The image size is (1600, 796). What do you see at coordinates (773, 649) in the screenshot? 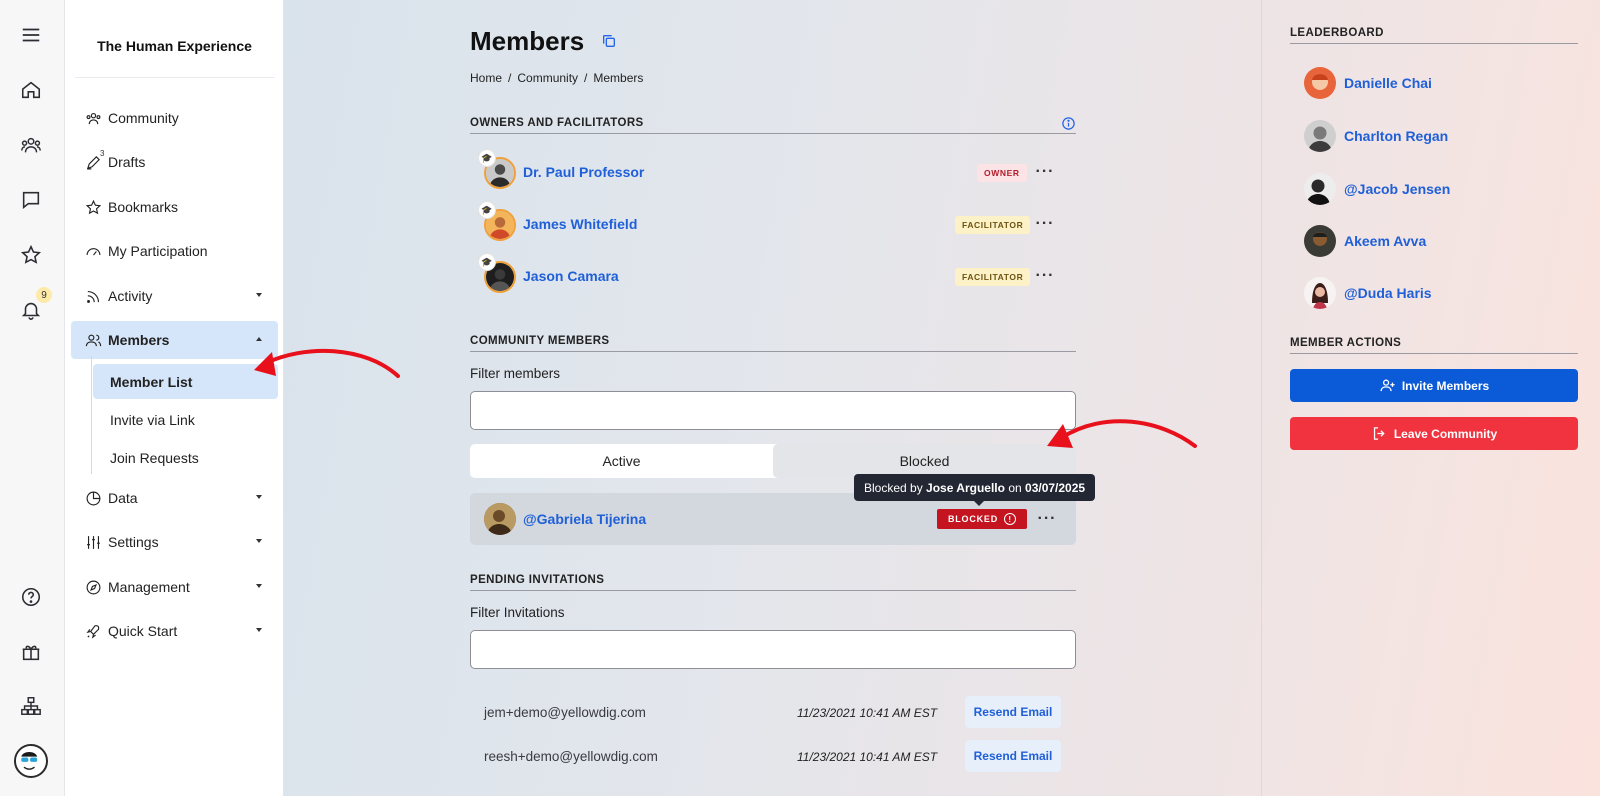
I see `filter-invitations-input` at bounding box center [773, 649].